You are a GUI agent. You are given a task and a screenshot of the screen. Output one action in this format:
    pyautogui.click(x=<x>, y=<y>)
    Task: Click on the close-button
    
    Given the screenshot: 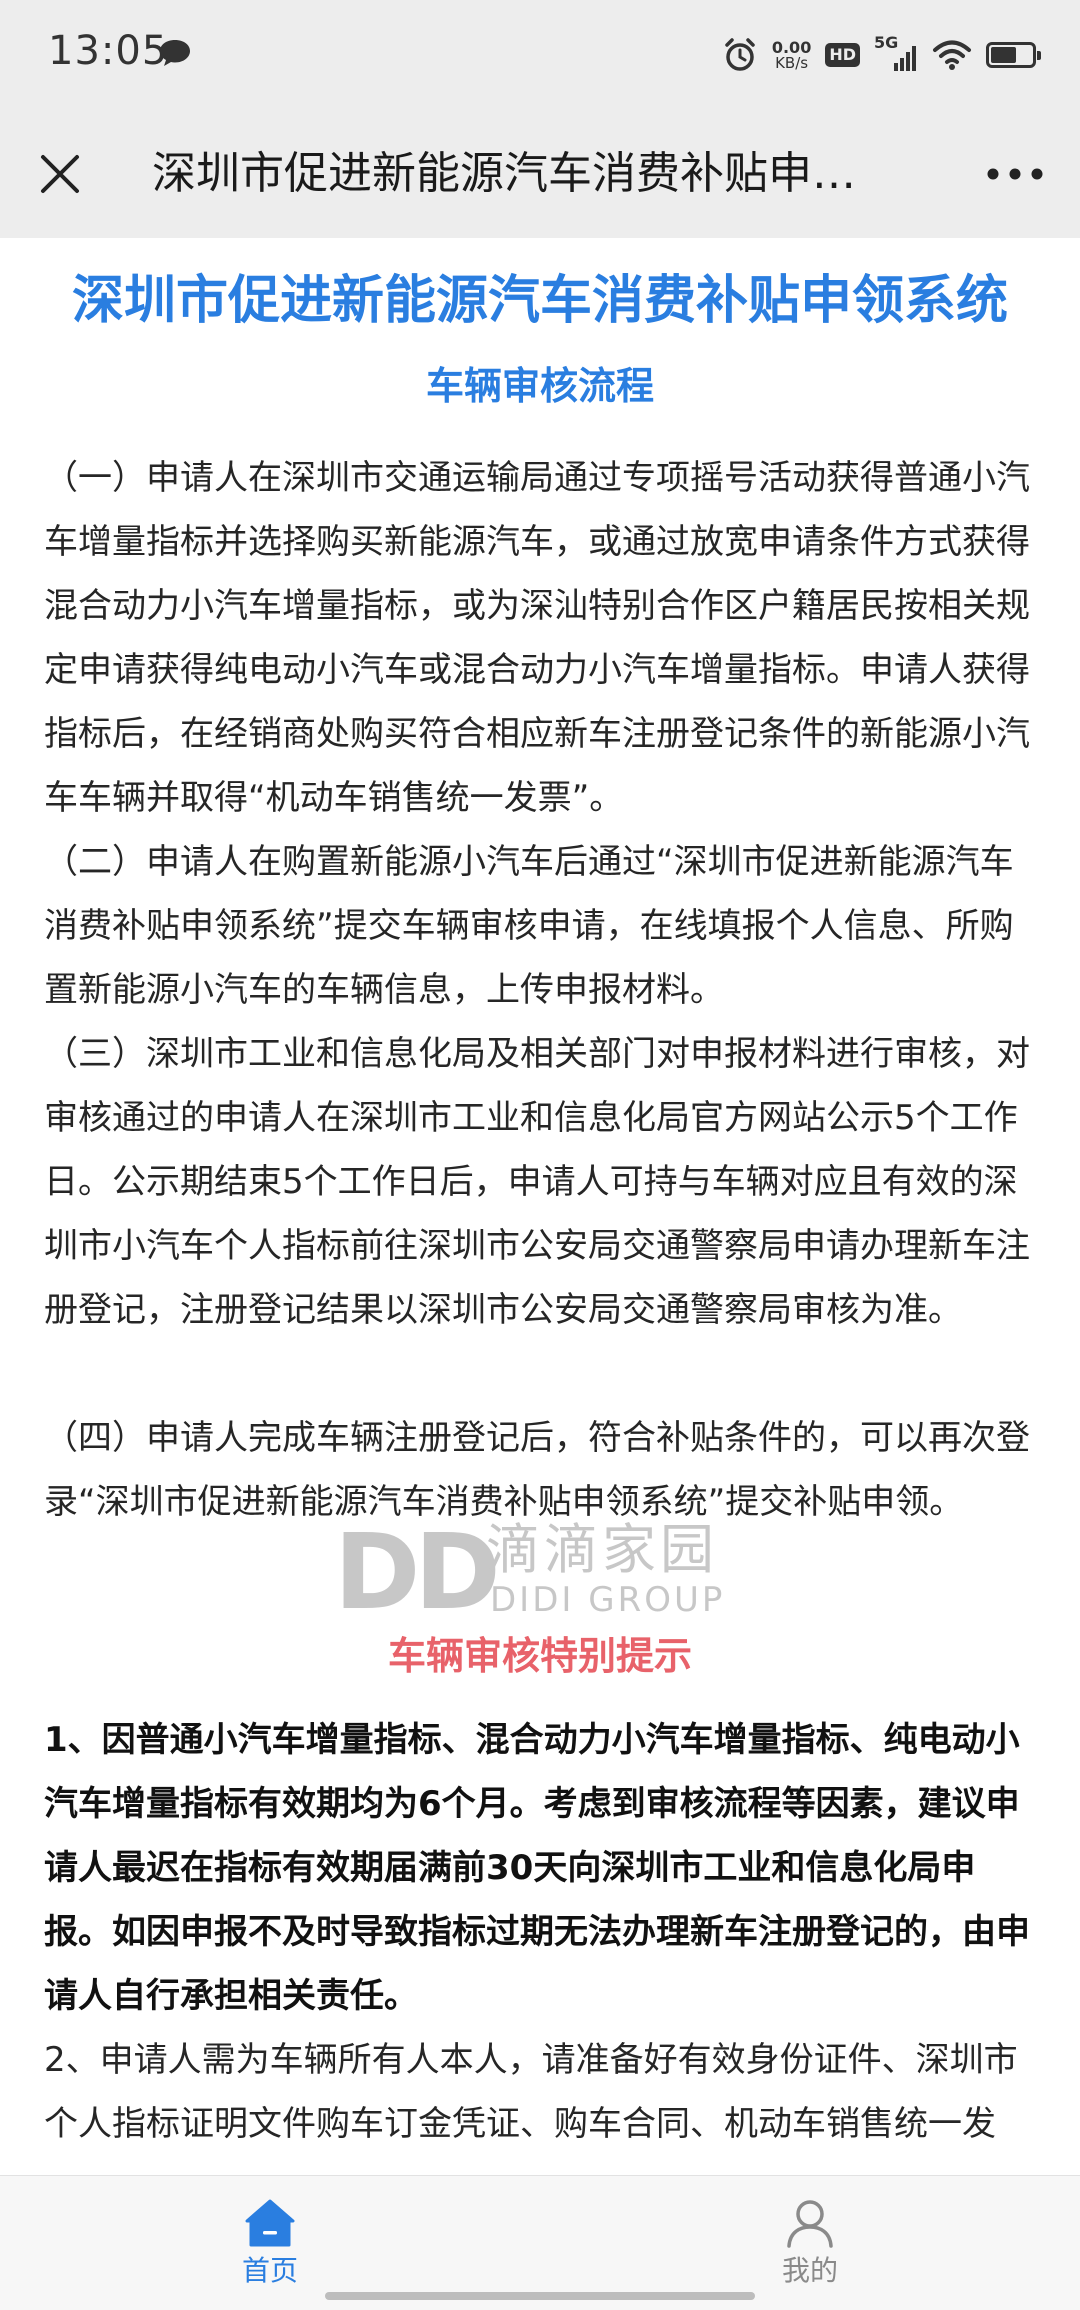 What is the action you would take?
    pyautogui.click(x=60, y=174)
    